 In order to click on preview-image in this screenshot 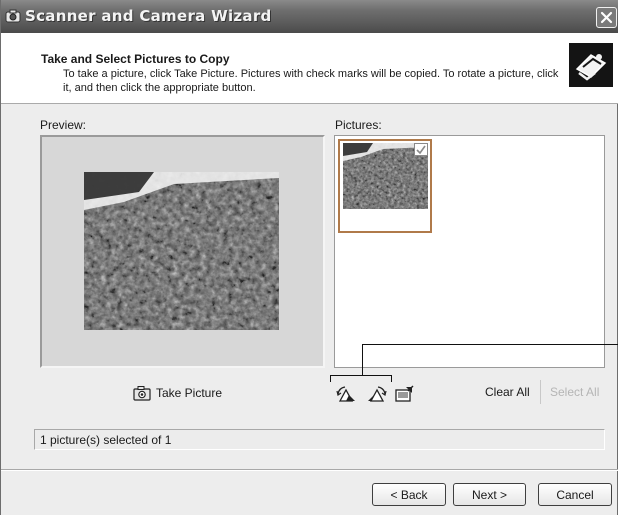, I will do `click(181, 251)`.